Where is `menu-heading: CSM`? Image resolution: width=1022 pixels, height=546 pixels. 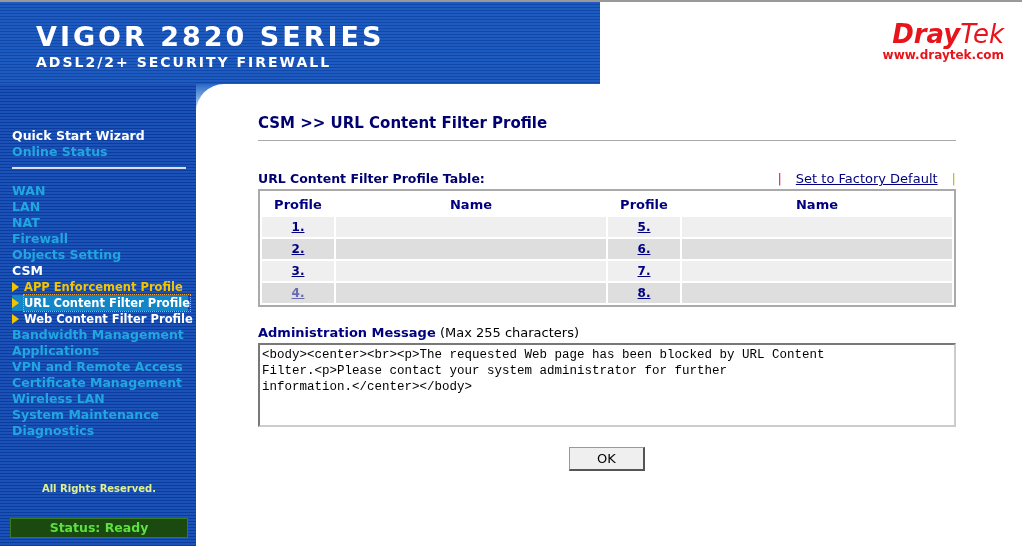 menu-heading: CSM is located at coordinates (27, 271).